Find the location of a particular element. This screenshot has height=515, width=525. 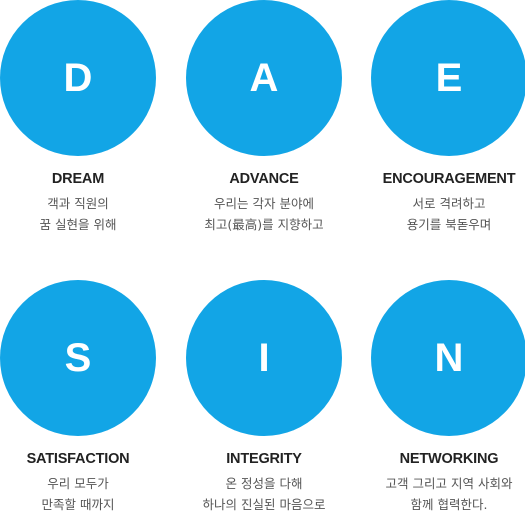

value-description-line: 객과 직원의 is located at coordinates (78, 203).